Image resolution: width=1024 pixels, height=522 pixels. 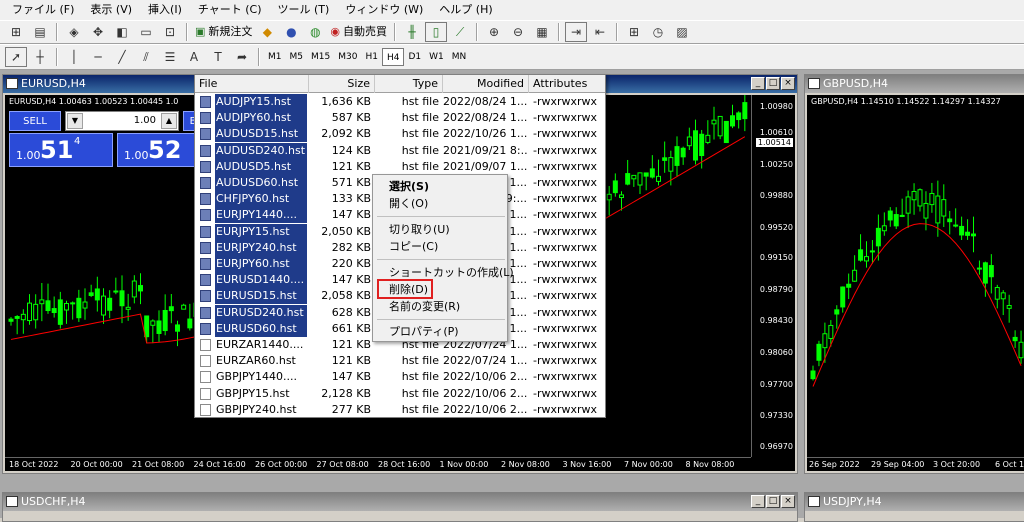 I want to click on auto-trading-button: ◉ 自動売買, so click(x=358, y=32).